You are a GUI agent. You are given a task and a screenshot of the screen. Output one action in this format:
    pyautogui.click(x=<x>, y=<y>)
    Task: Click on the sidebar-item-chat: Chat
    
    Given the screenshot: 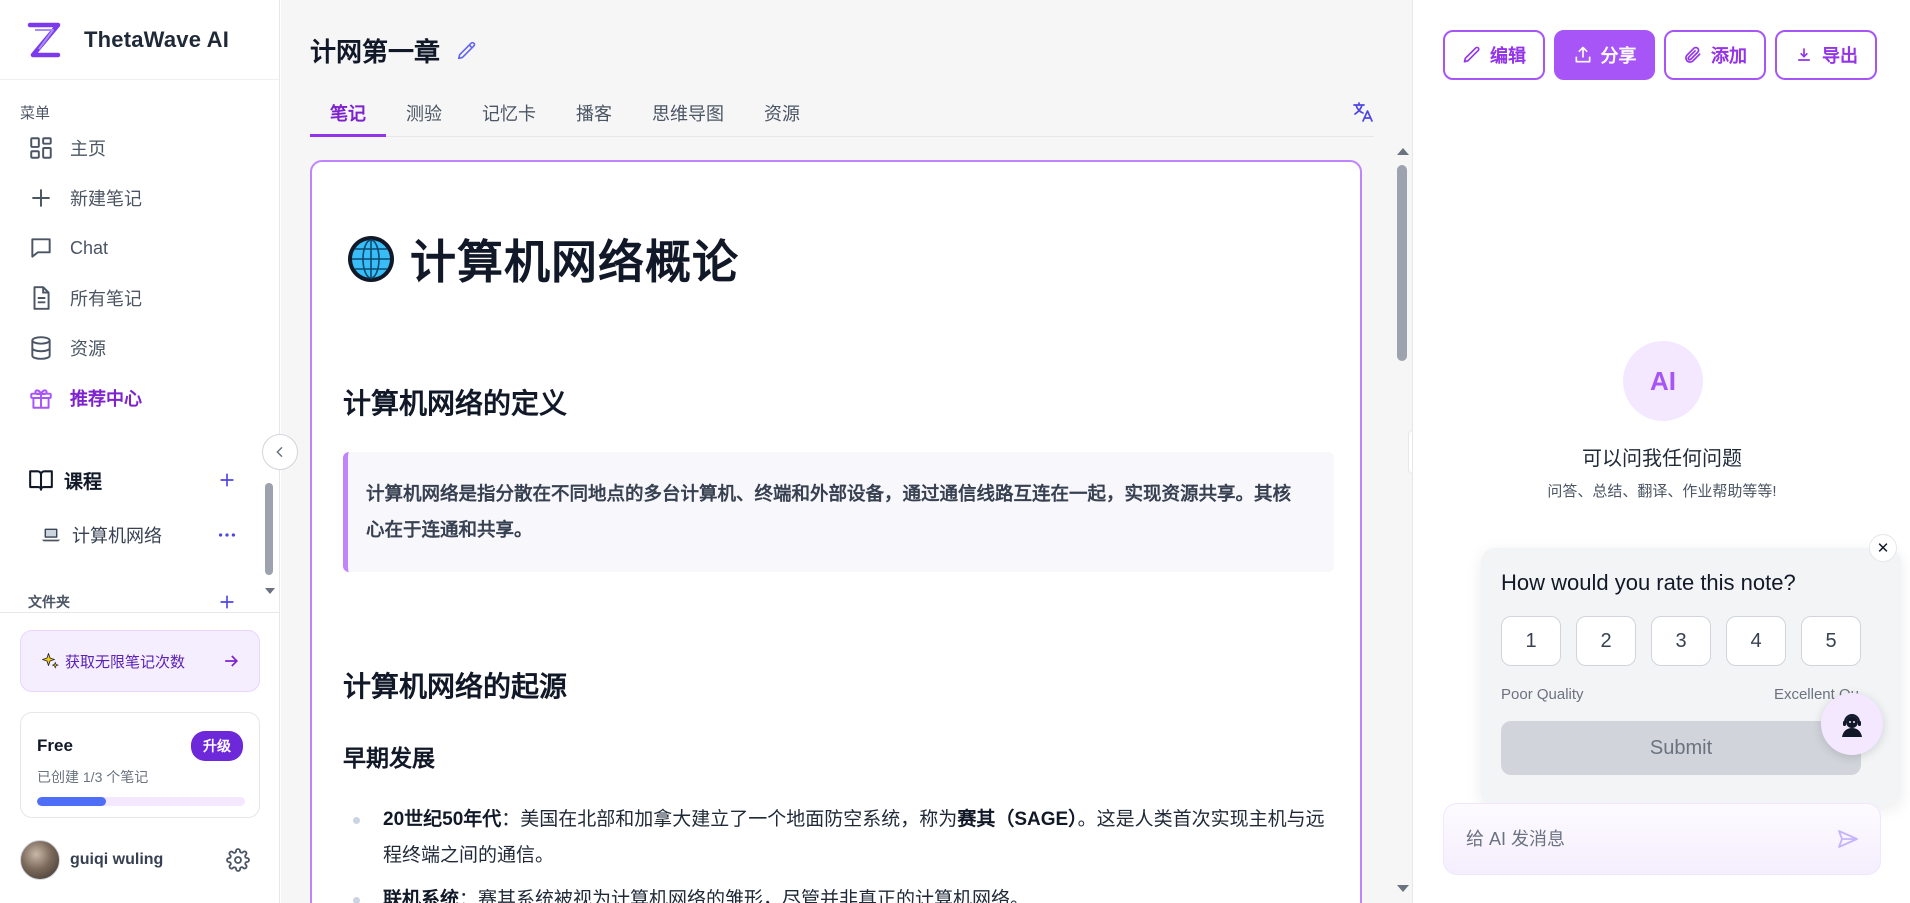 What is the action you would take?
    pyautogui.click(x=140, y=248)
    